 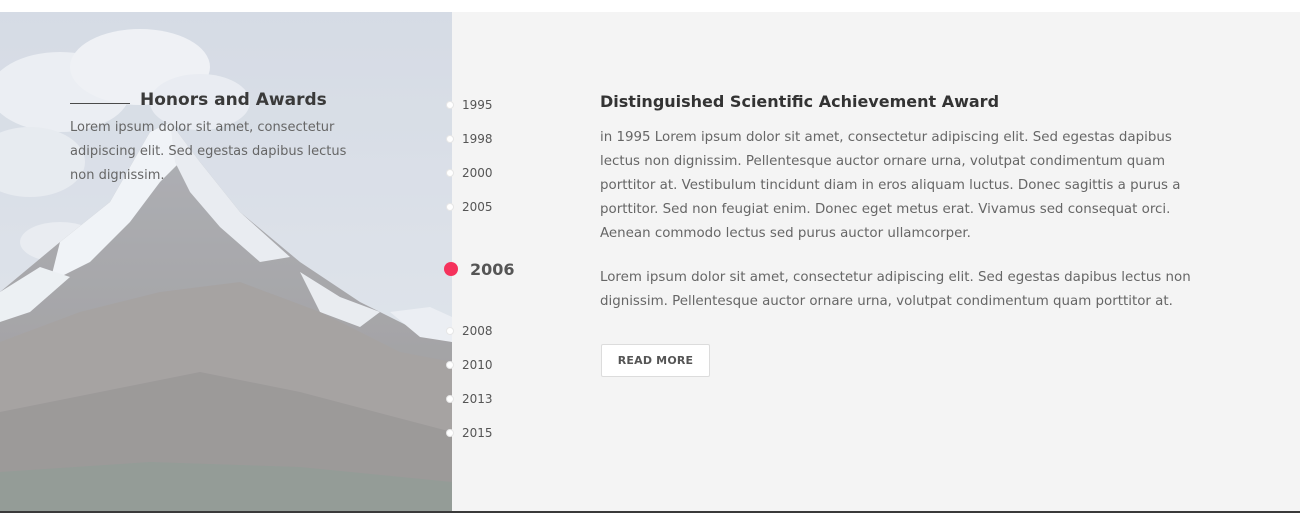 What do you see at coordinates (477, 139) in the screenshot?
I see `year-label: 1998` at bounding box center [477, 139].